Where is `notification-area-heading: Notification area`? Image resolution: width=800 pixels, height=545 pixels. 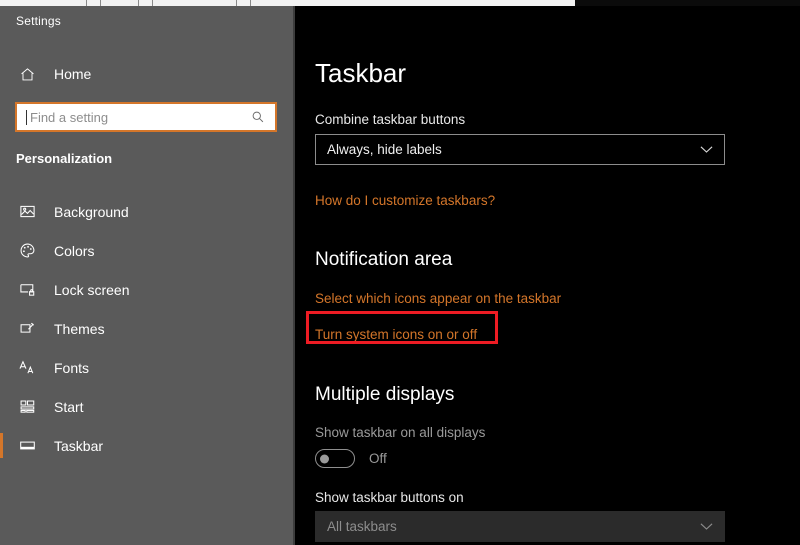 notification-area-heading: Notification area is located at coordinates (384, 259).